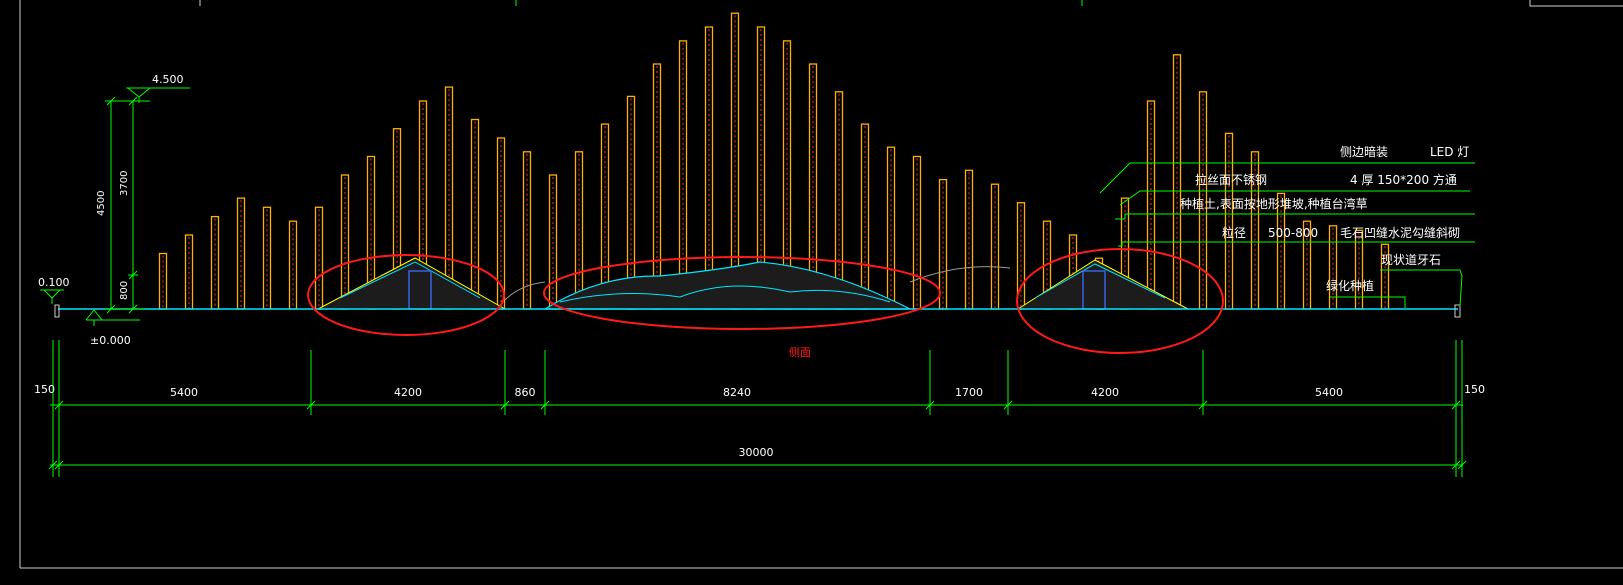  What do you see at coordinates (1293, 233) in the screenshot?
I see `annotation-4-mid: 500-800` at bounding box center [1293, 233].